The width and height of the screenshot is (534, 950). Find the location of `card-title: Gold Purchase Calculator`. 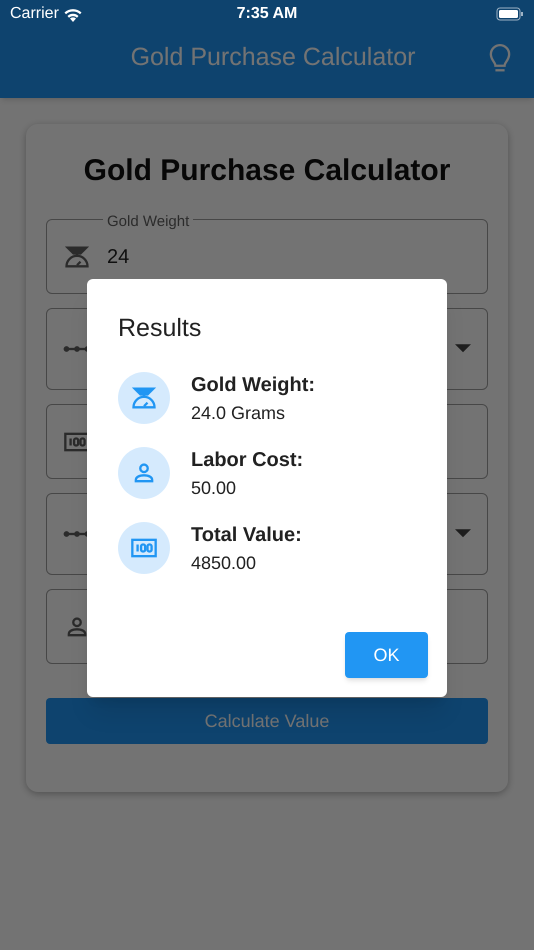

card-title: Gold Purchase Calculator is located at coordinates (267, 171).